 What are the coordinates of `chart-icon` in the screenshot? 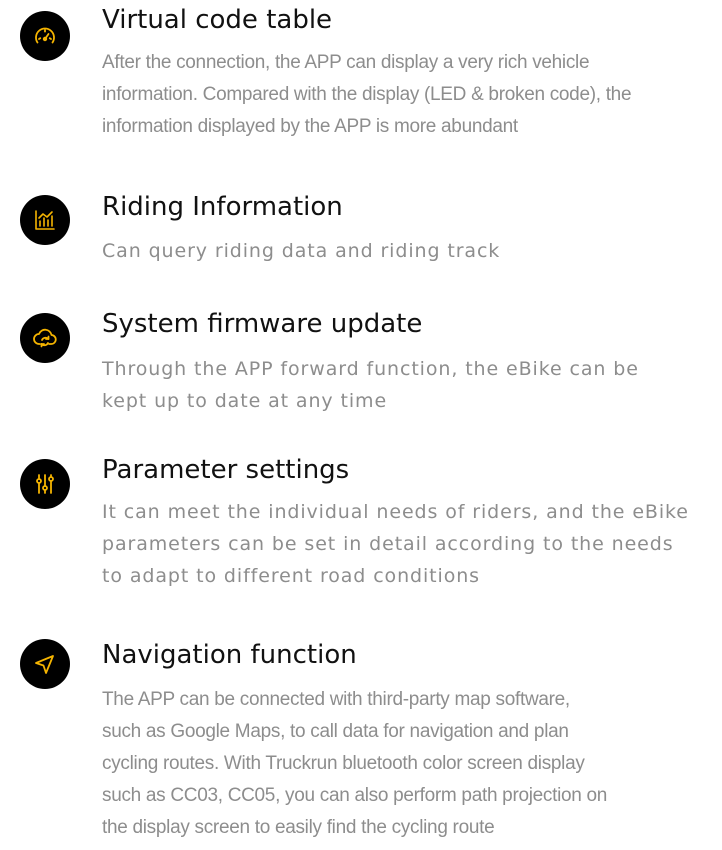 It's located at (45, 220).